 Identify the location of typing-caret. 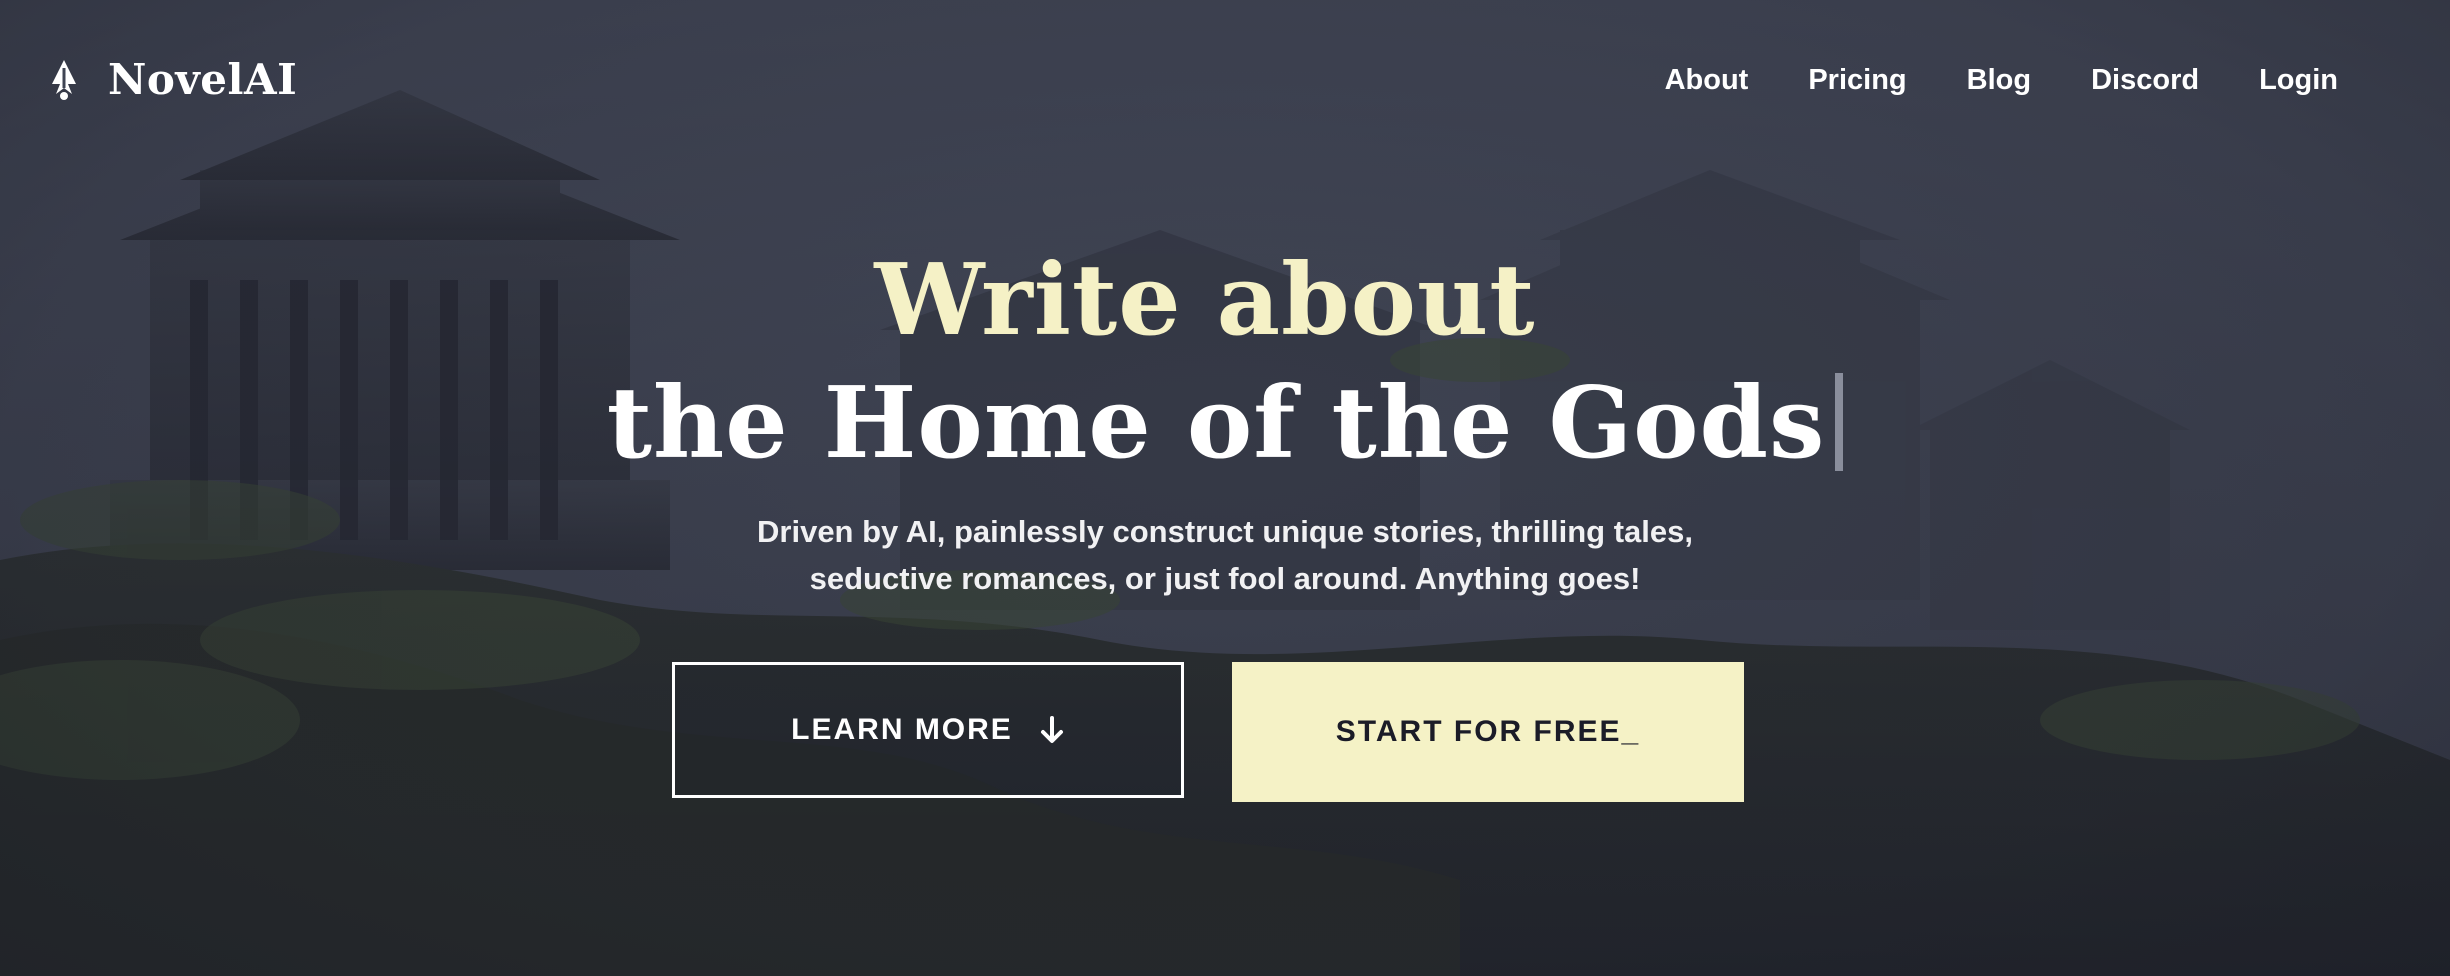
(1839, 422).